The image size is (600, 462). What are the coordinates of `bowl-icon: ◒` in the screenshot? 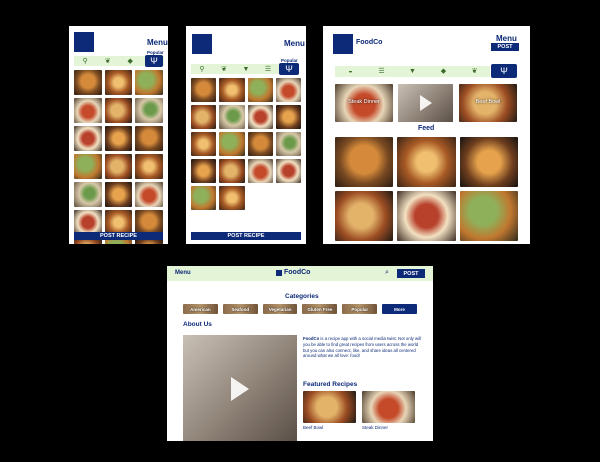 It's located at (350, 71).